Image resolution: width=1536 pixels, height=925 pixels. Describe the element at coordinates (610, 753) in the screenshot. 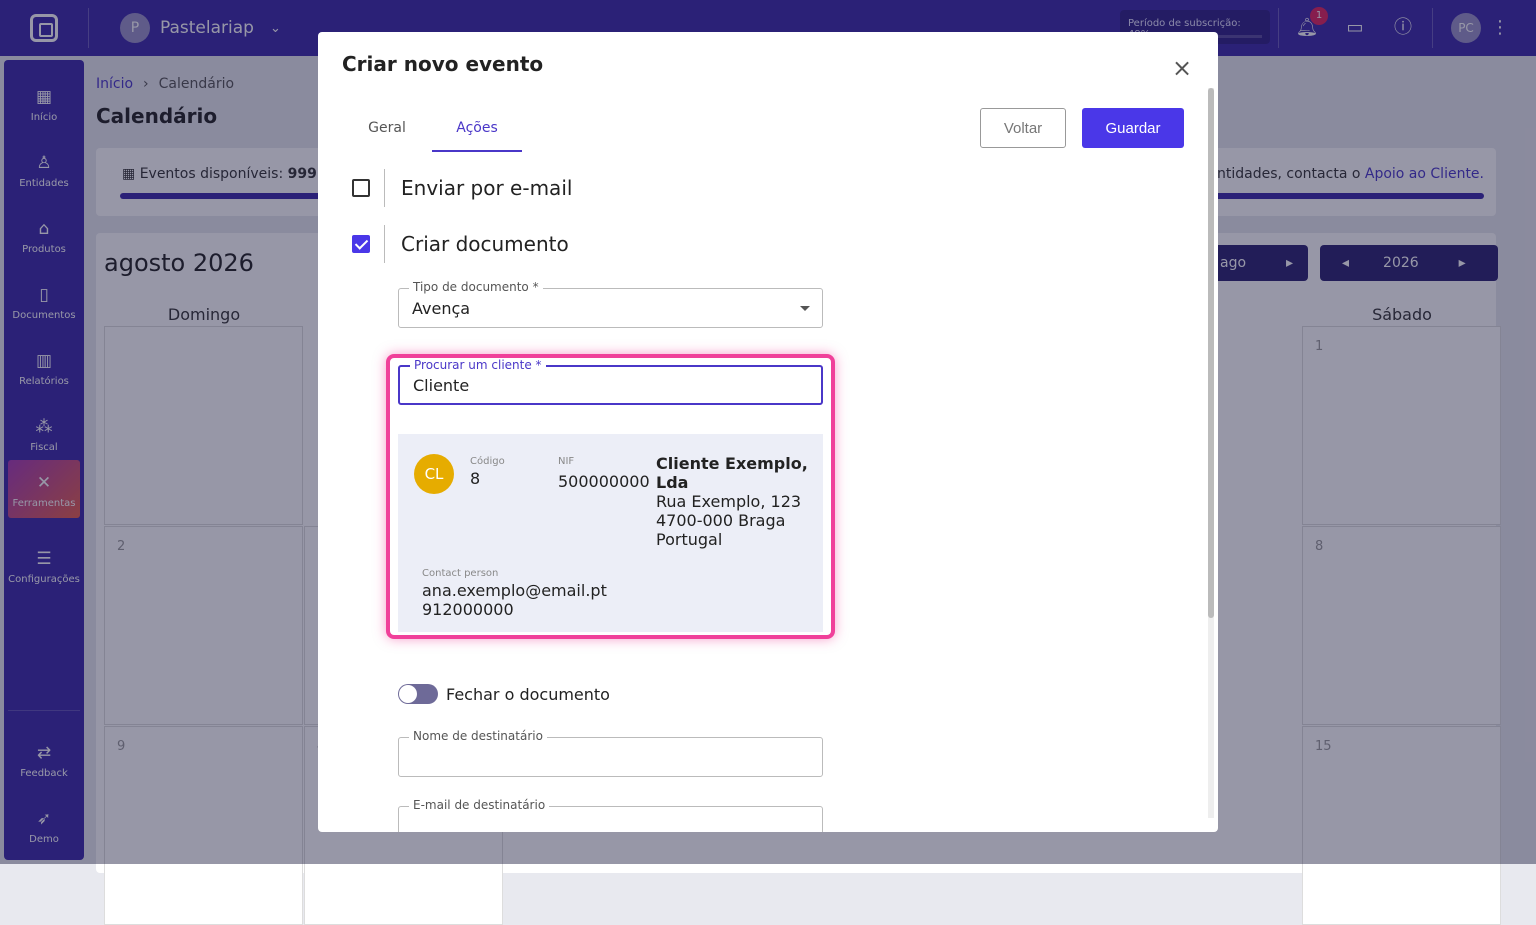

I see `recipient-name-input: Nome de destinatário` at that location.